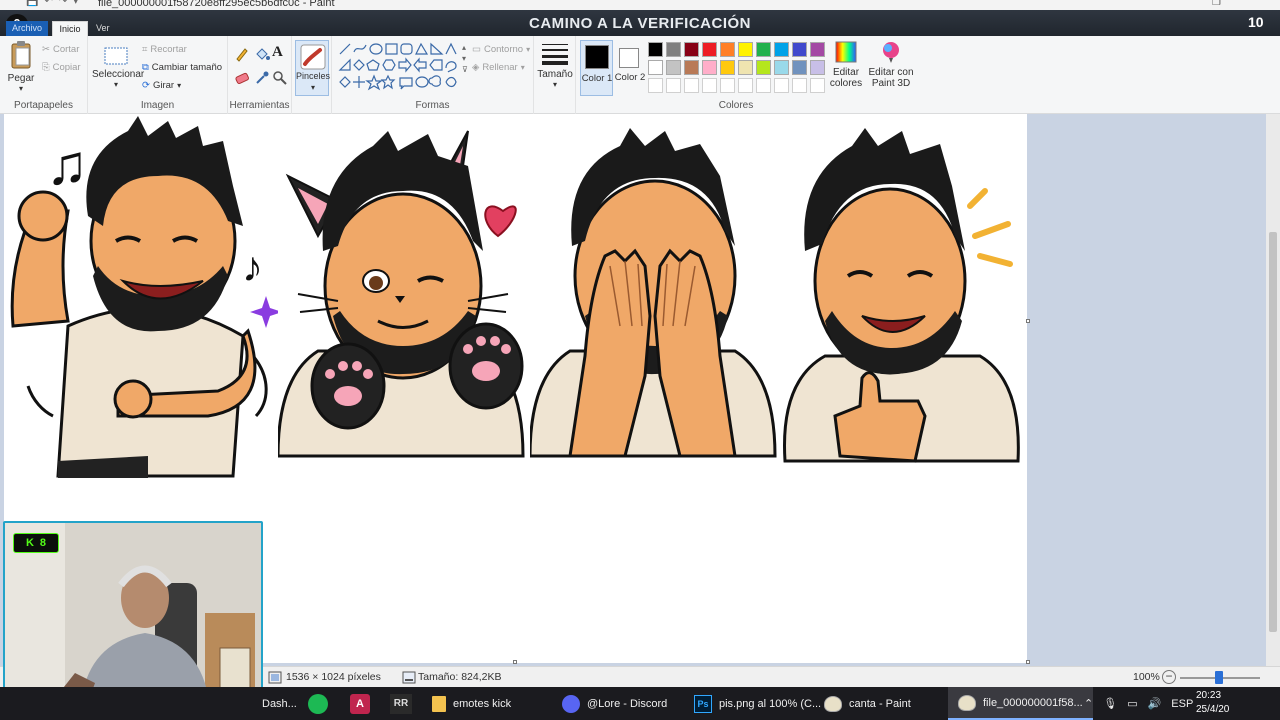 The width and height of the screenshot is (1280, 720). Describe the element at coordinates (21, 66) in the screenshot. I see `paste-button: Pegar ▾` at that location.